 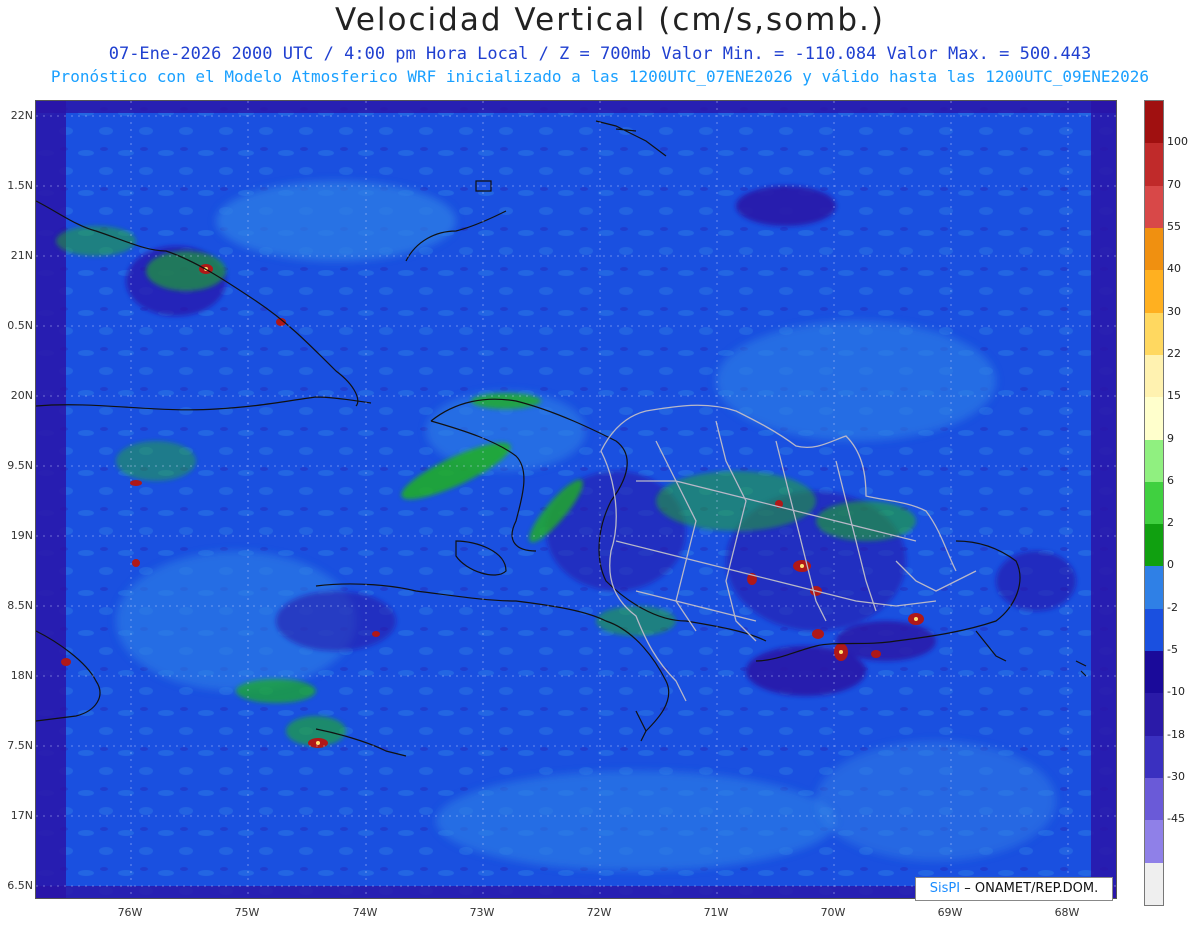 I want to click on lat-label: 1.5N, so click(x=20, y=185).